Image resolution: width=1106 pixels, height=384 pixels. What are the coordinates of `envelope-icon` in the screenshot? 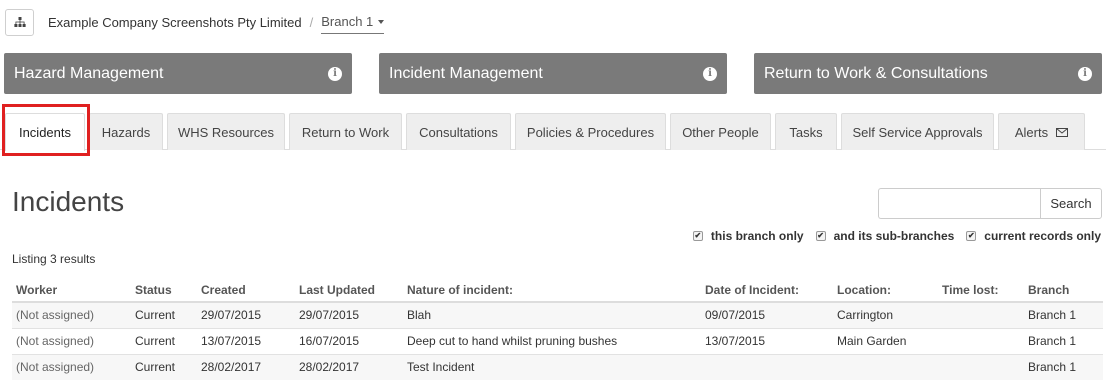 It's located at (1062, 132).